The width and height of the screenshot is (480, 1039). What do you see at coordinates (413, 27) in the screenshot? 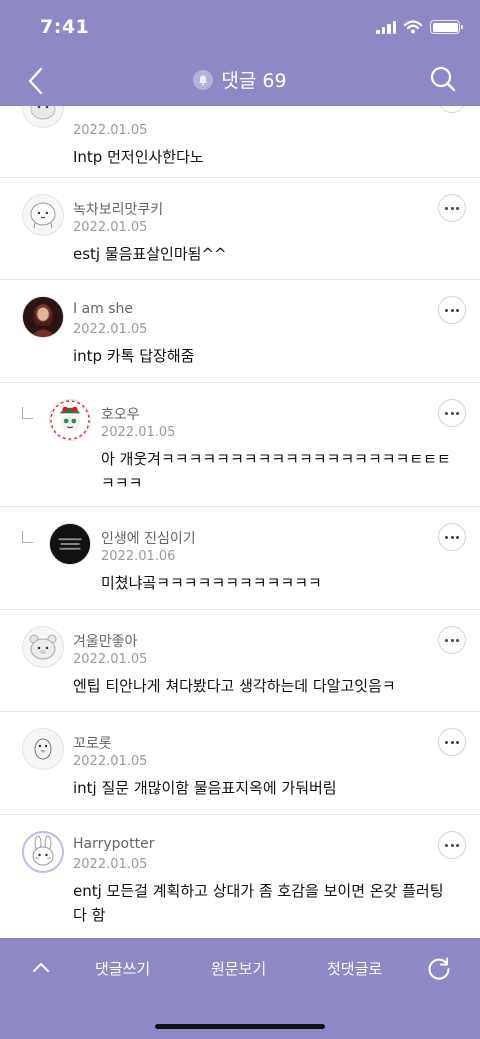
I see `wifi-icon` at bounding box center [413, 27].